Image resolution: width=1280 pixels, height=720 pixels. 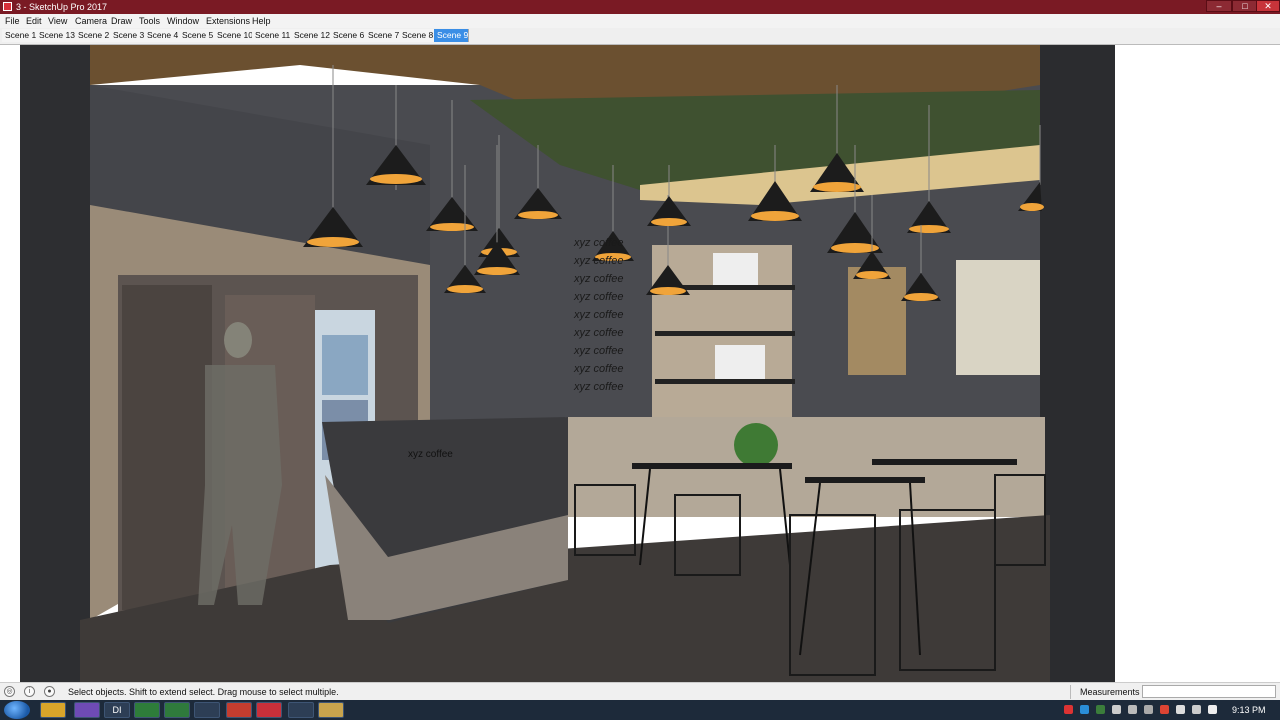 What do you see at coordinates (17, 710) in the screenshot?
I see `start-button` at bounding box center [17, 710].